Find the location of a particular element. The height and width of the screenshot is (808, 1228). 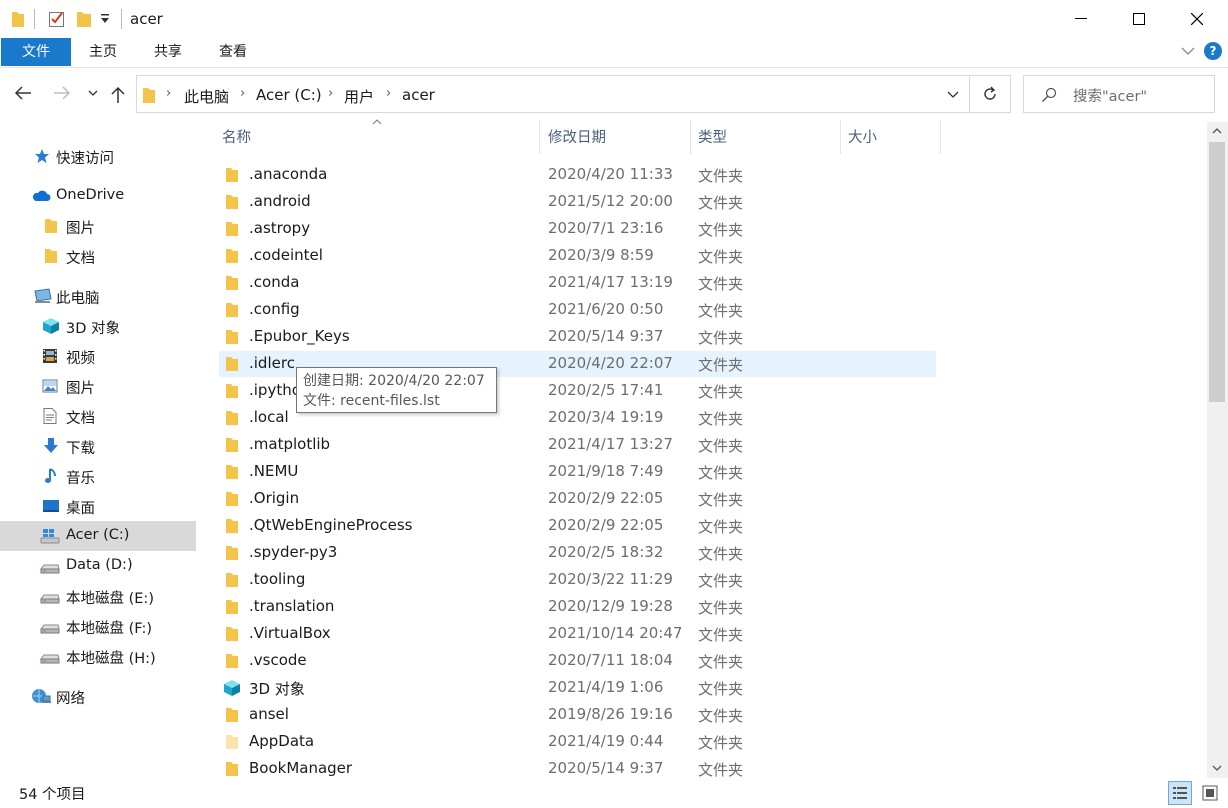

nav-item-drive-e: 本地磁盘 (E:) is located at coordinates (98, 596).